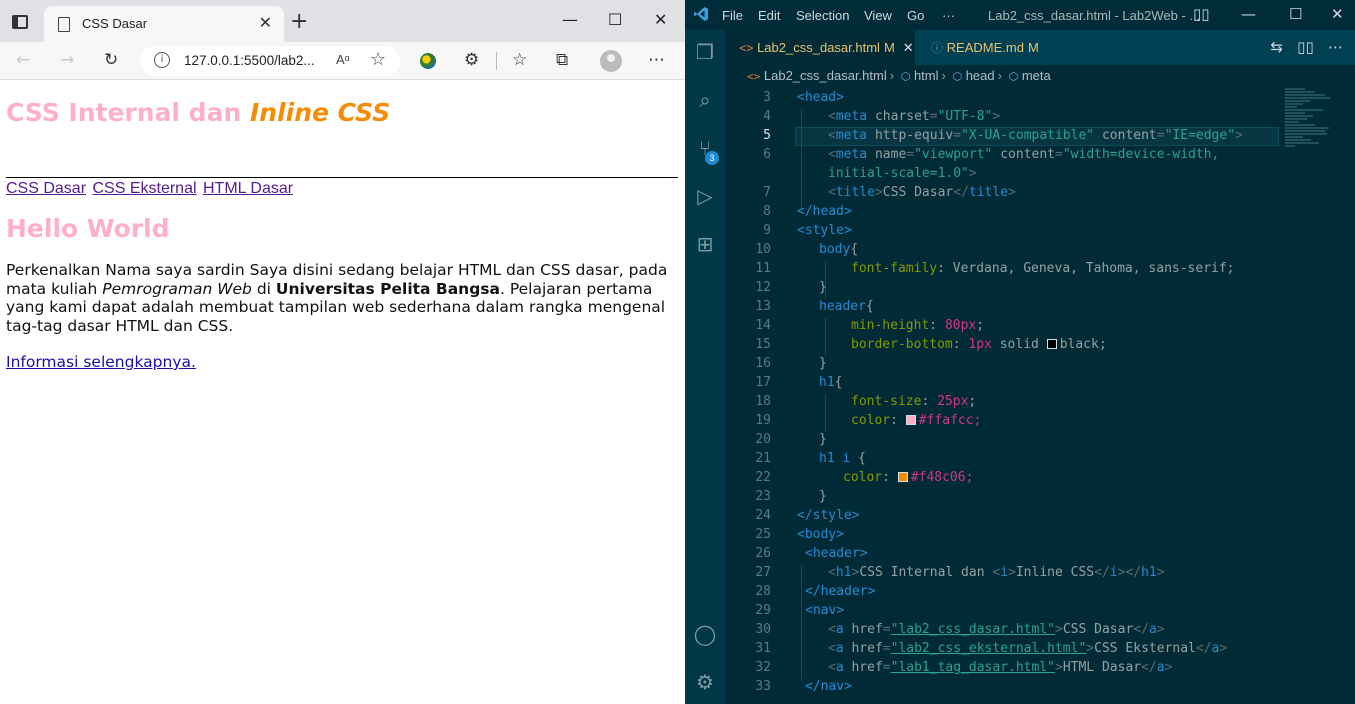  What do you see at coordinates (343, 59) in the screenshot?
I see `read-aloud-icon: Aᵅ` at bounding box center [343, 59].